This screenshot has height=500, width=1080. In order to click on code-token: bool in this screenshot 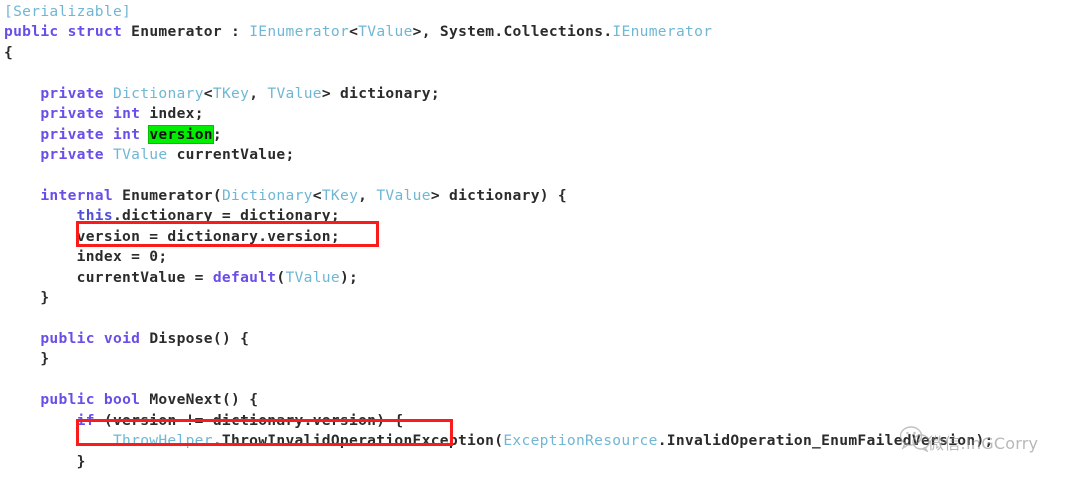, I will do `click(122, 400)`.